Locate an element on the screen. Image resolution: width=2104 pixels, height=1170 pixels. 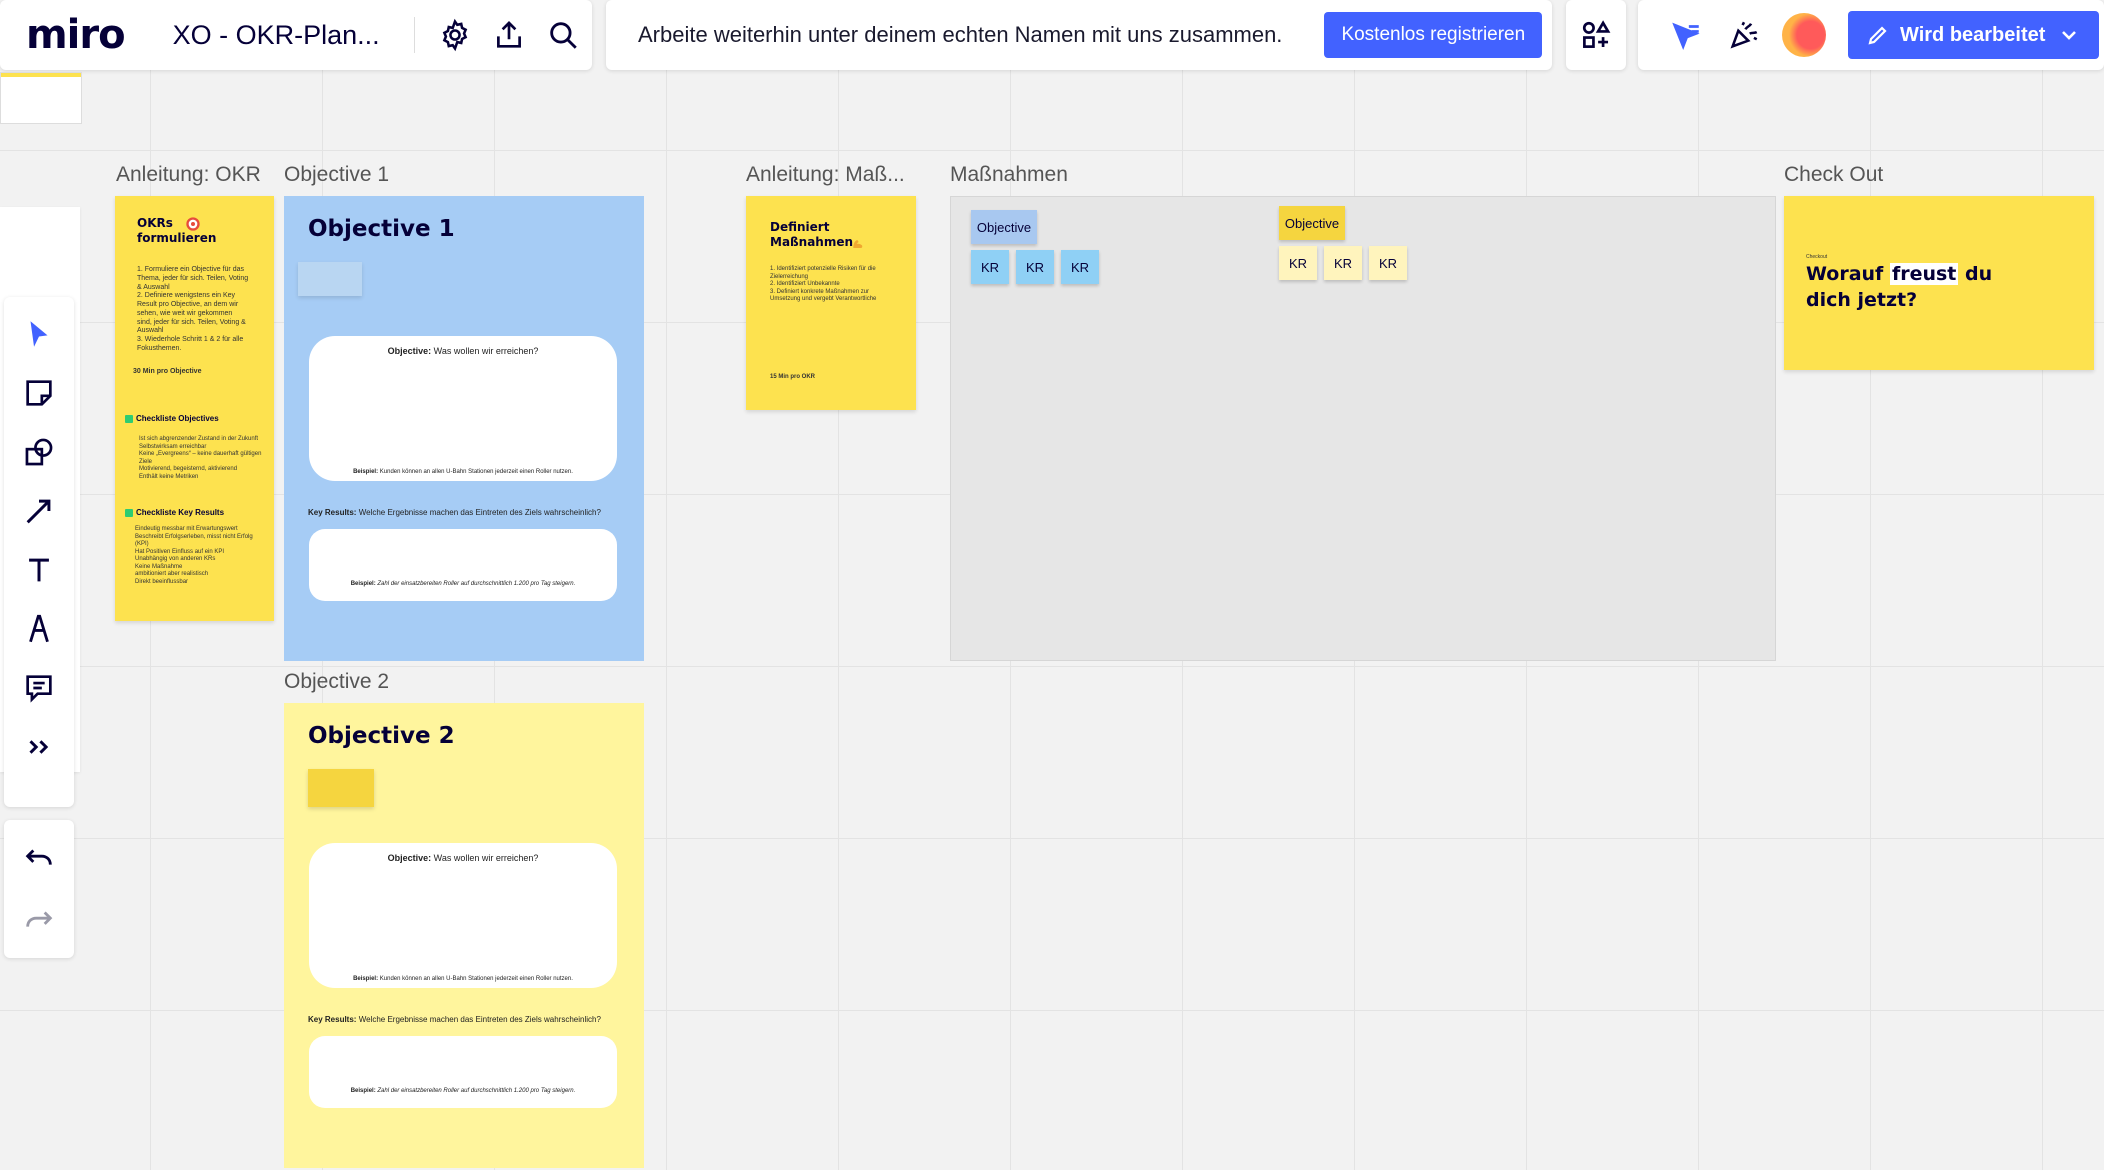
instruction-step: 2. Identifiziert Unbekannte is located at coordinates (805, 284).